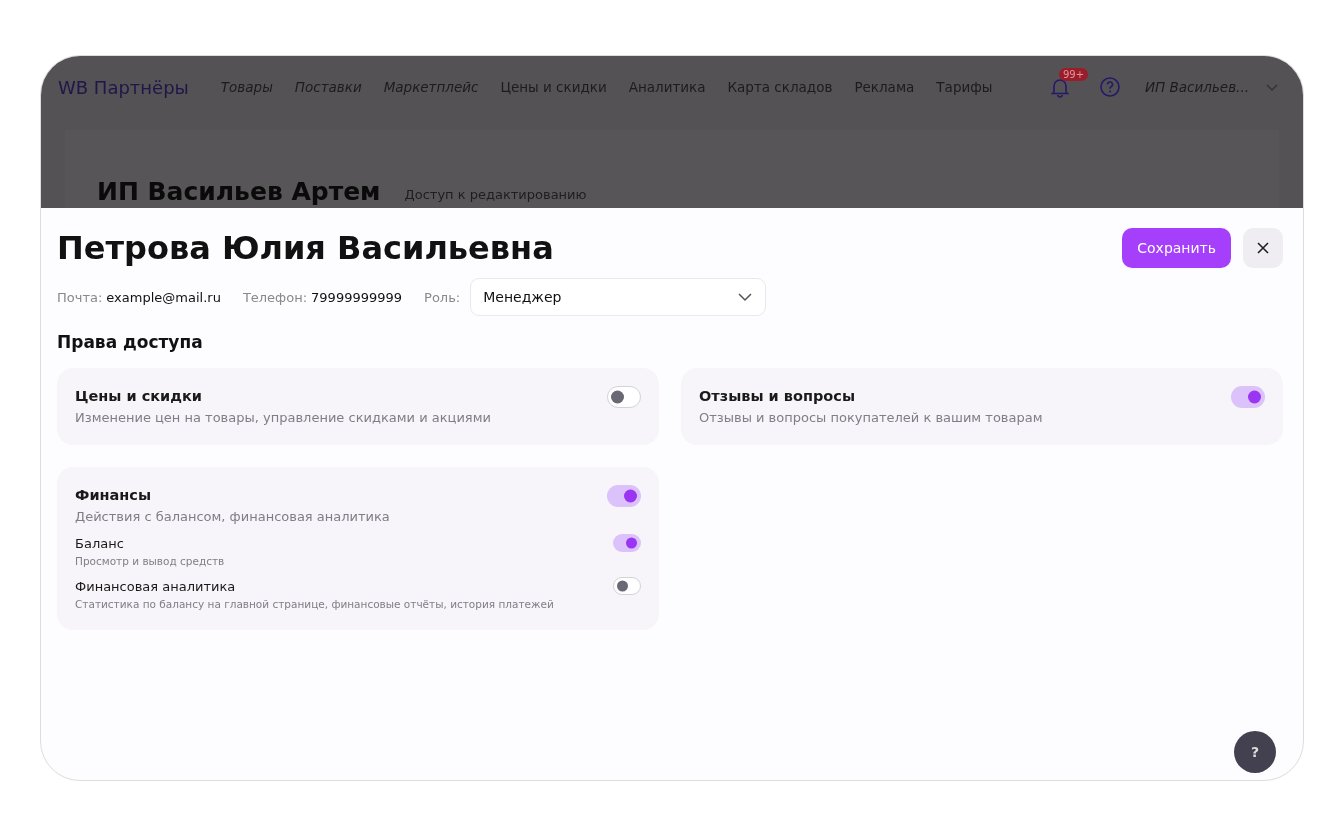  Describe the element at coordinates (618, 297) in the screenshot. I see `role-select: Менеджер` at that location.